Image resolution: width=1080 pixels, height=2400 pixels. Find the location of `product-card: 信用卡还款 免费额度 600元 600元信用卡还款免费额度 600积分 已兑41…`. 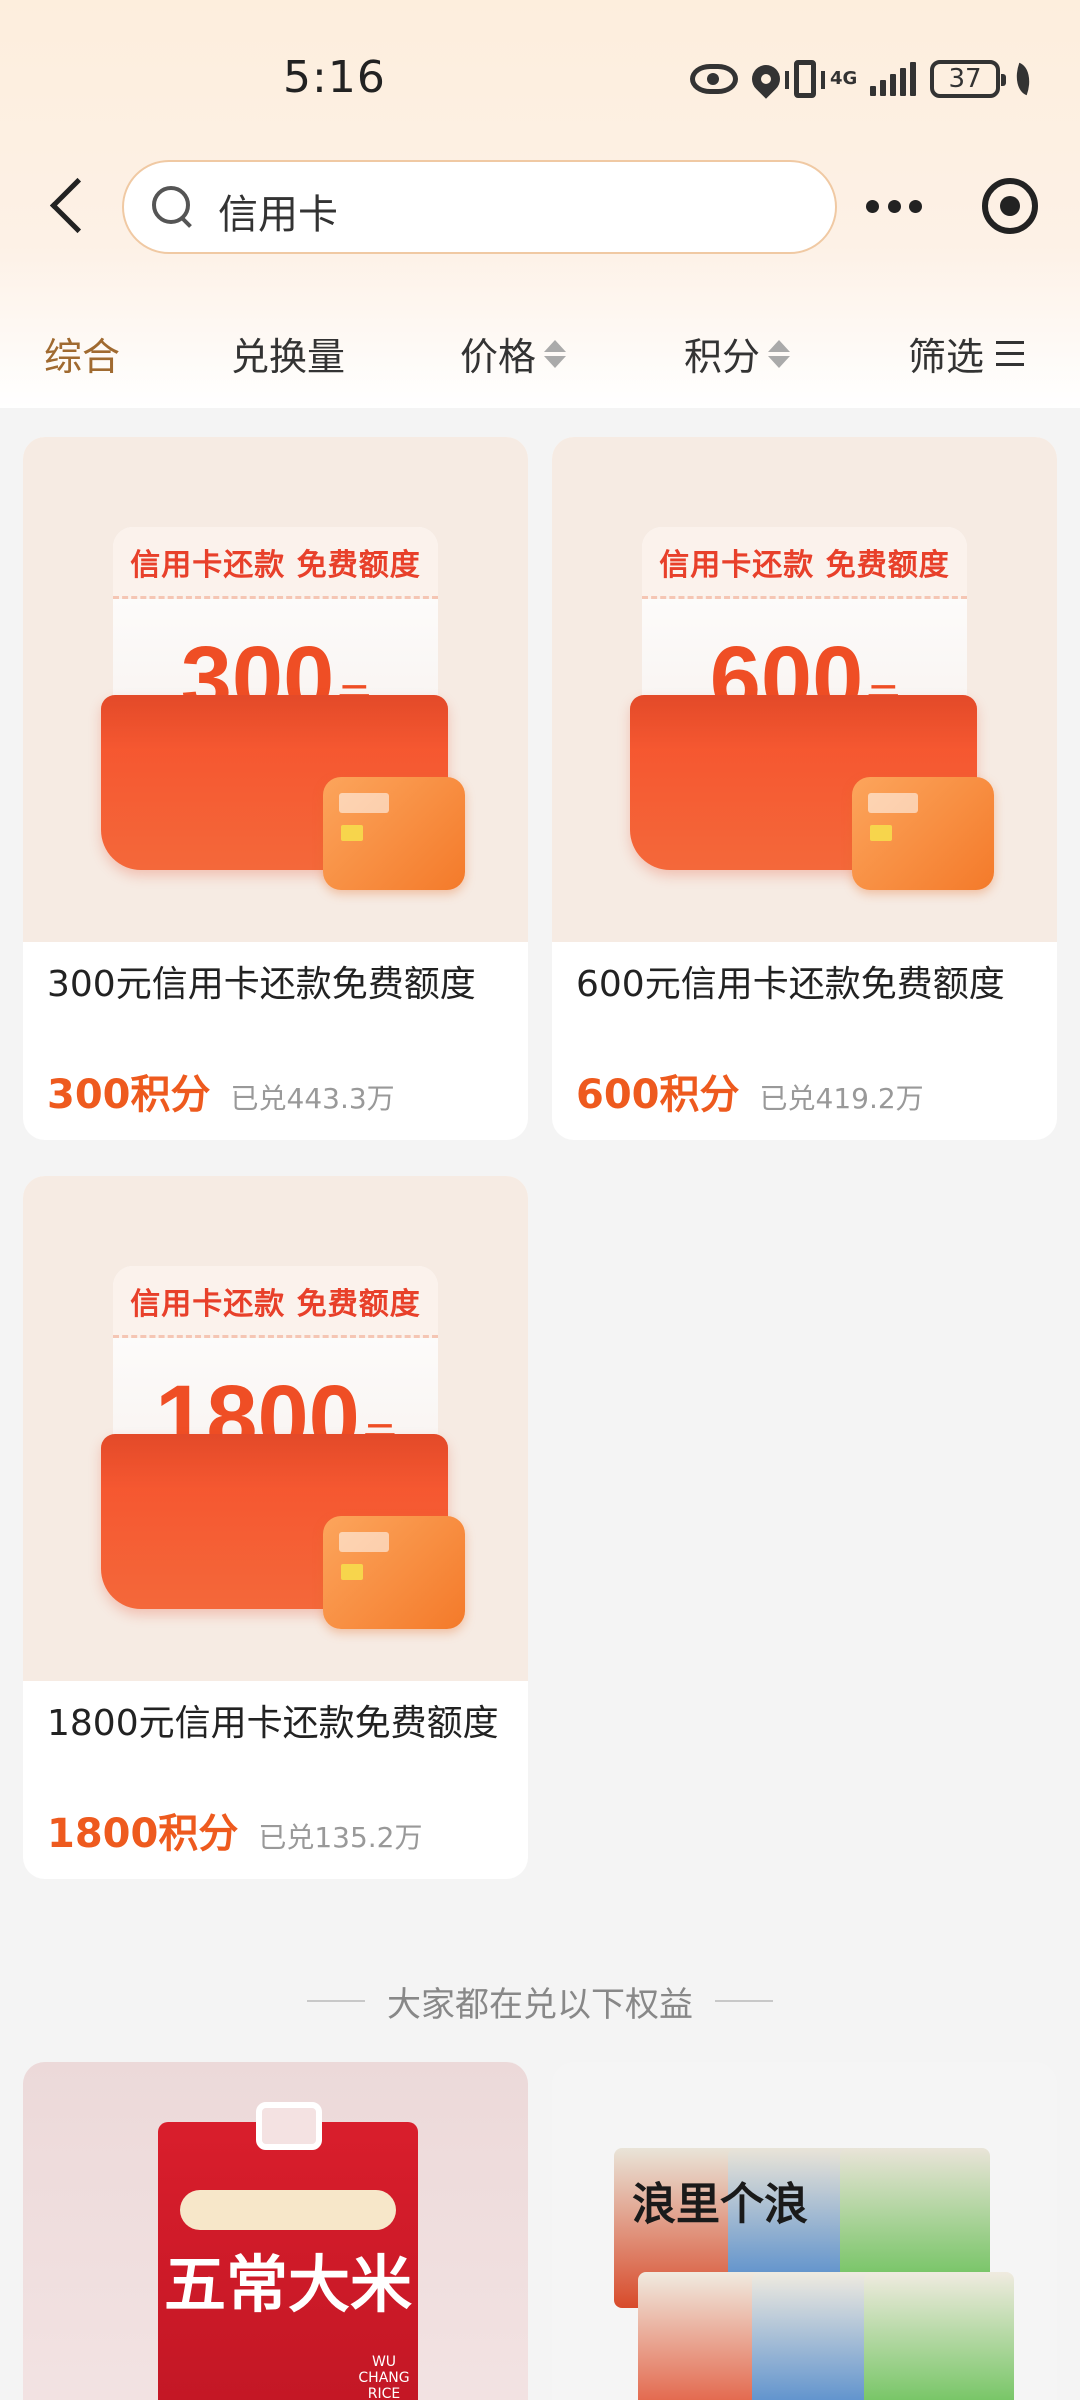

product-card: 信用卡还款 免费额度 600元 600元信用卡还款免费额度 600积分 已兑41… is located at coordinates (804, 788).